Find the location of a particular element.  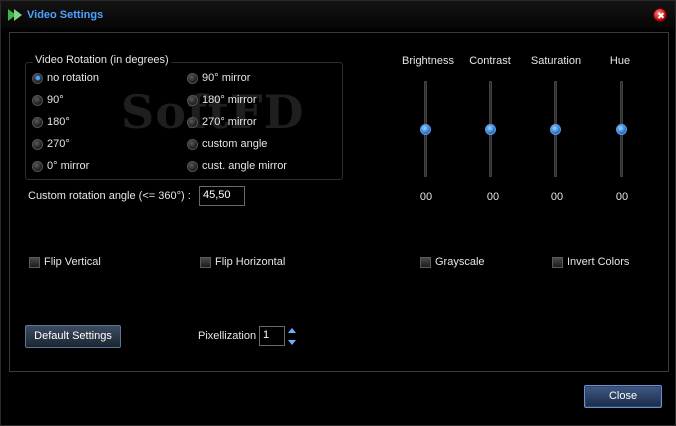

grayscale-checkbox: Grayscale is located at coordinates (452, 262).